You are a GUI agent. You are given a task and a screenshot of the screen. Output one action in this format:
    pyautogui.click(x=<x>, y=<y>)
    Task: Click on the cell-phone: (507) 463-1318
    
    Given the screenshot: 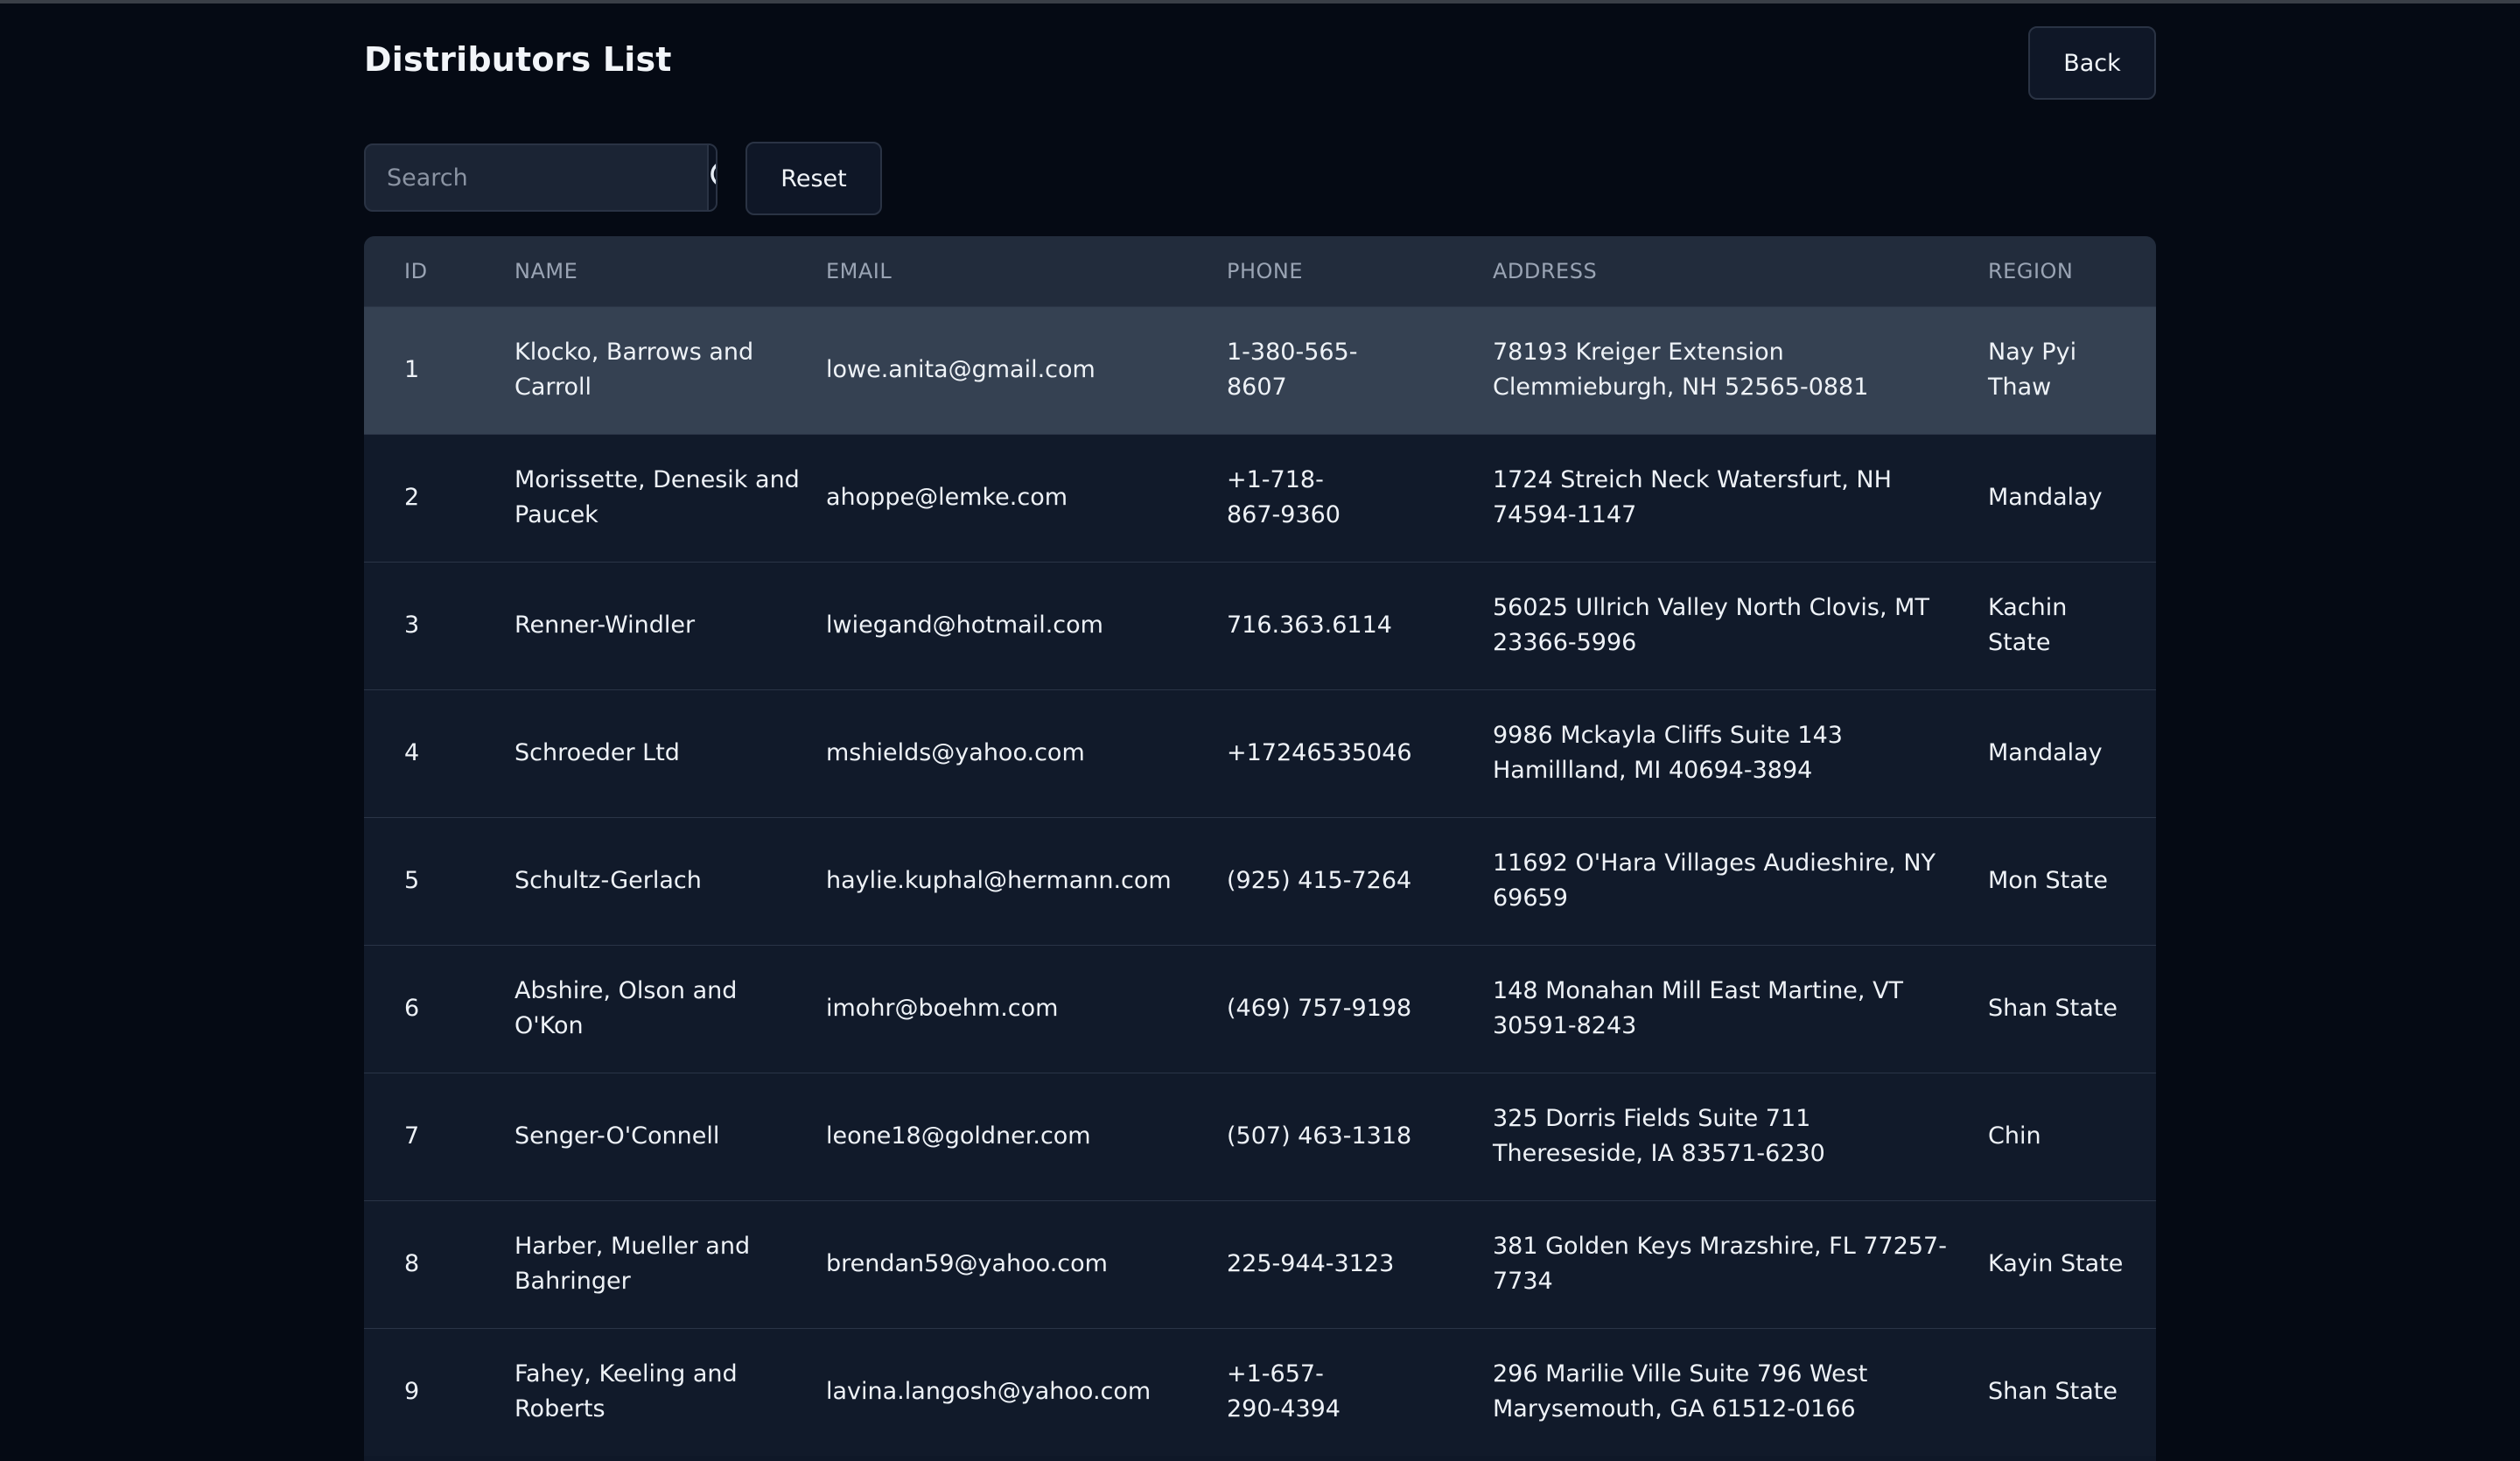 What is the action you would take?
    pyautogui.click(x=1319, y=1136)
    